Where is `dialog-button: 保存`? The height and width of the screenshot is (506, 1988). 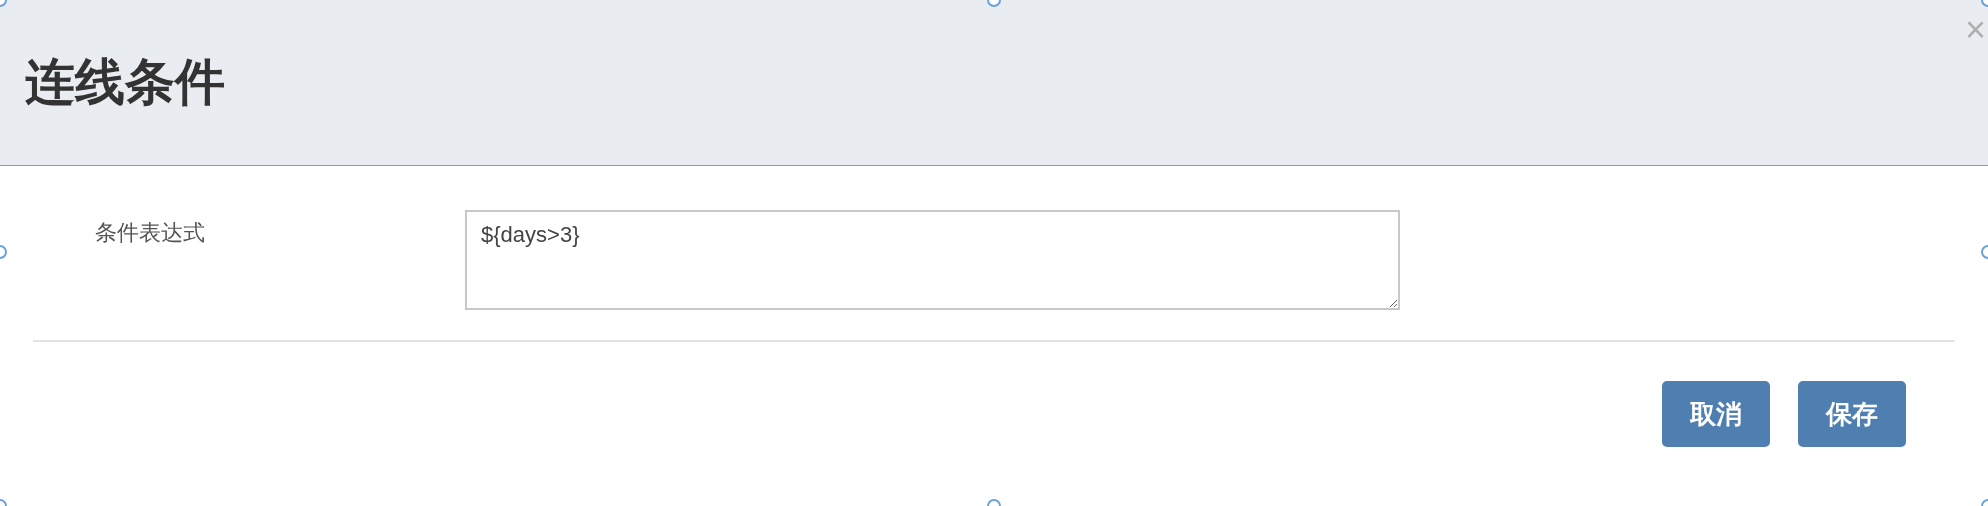 dialog-button: 保存 is located at coordinates (1852, 414).